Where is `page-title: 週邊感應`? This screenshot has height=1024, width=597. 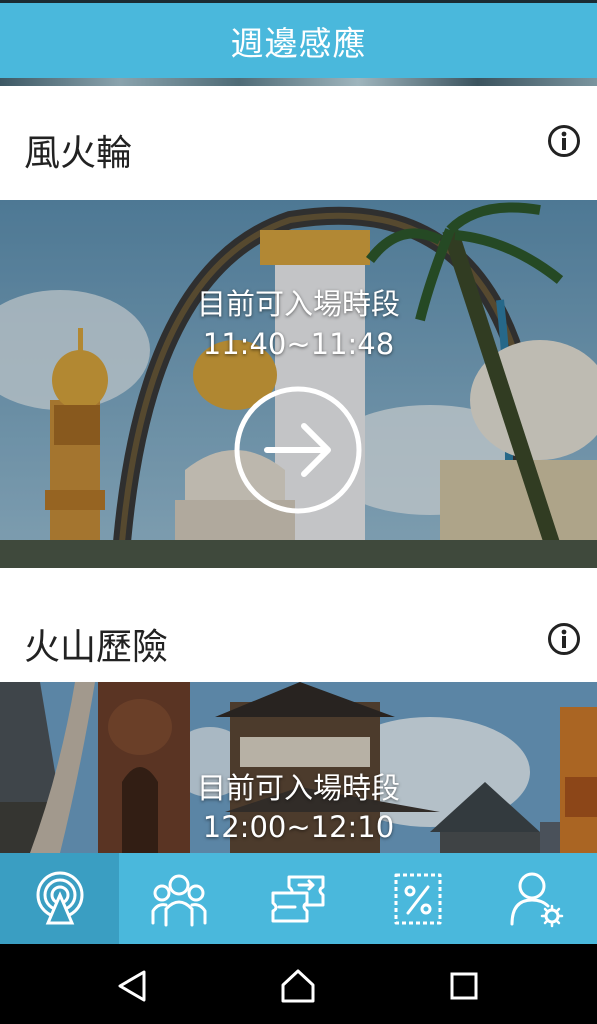
page-title: 週邊感應 is located at coordinates (298, 43).